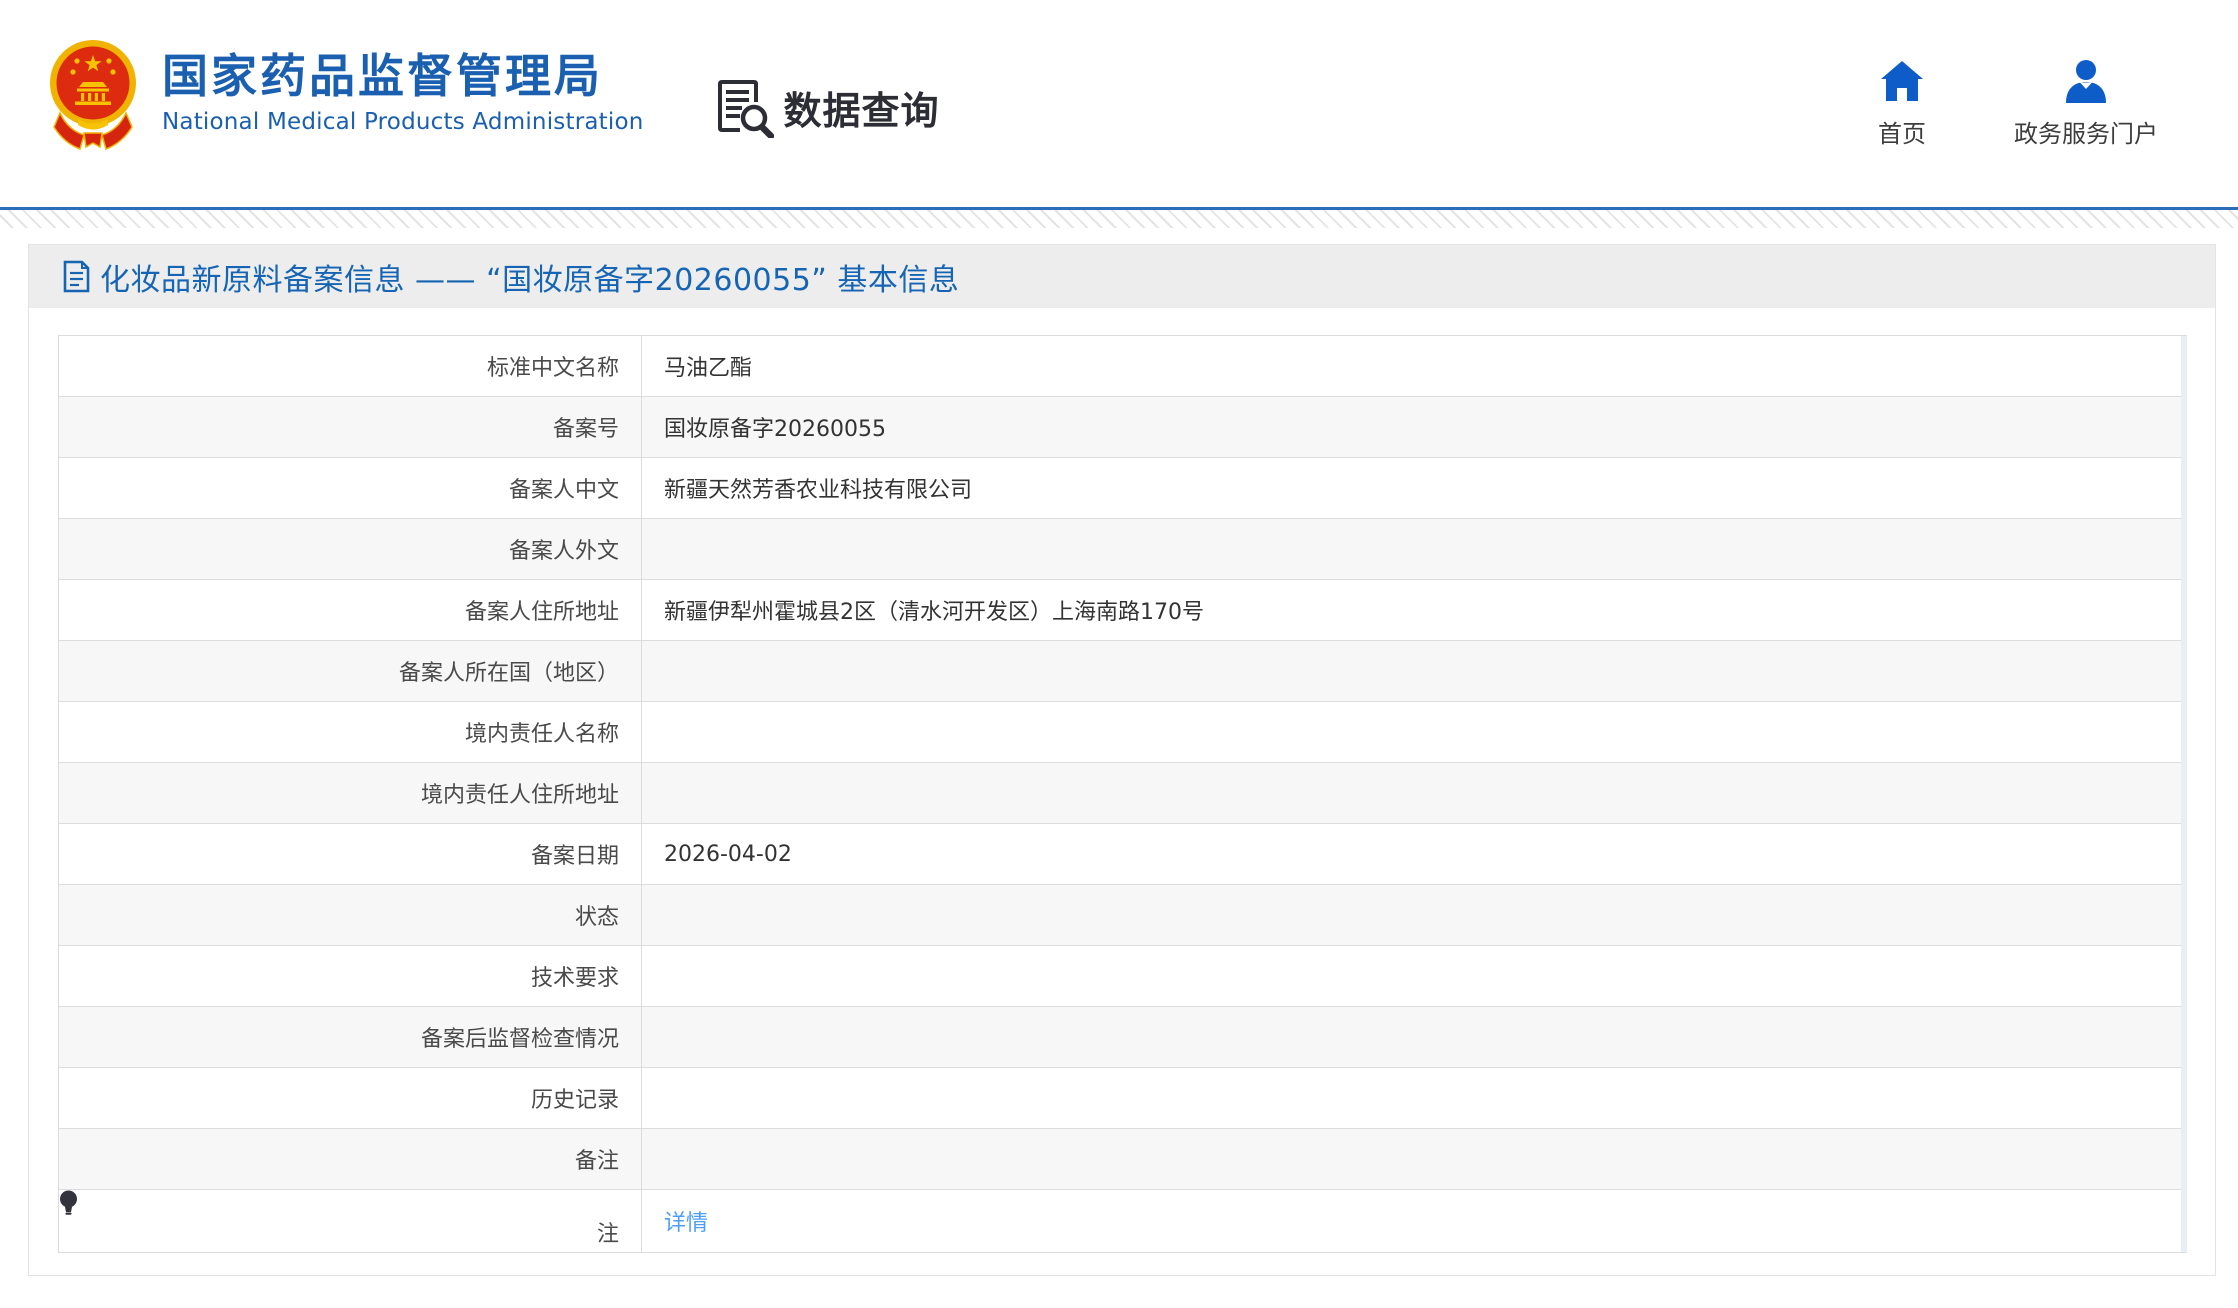 The image size is (2238, 1308). Describe the element at coordinates (563, 551) in the screenshot. I see `row-label-text: 备案人外文` at that location.